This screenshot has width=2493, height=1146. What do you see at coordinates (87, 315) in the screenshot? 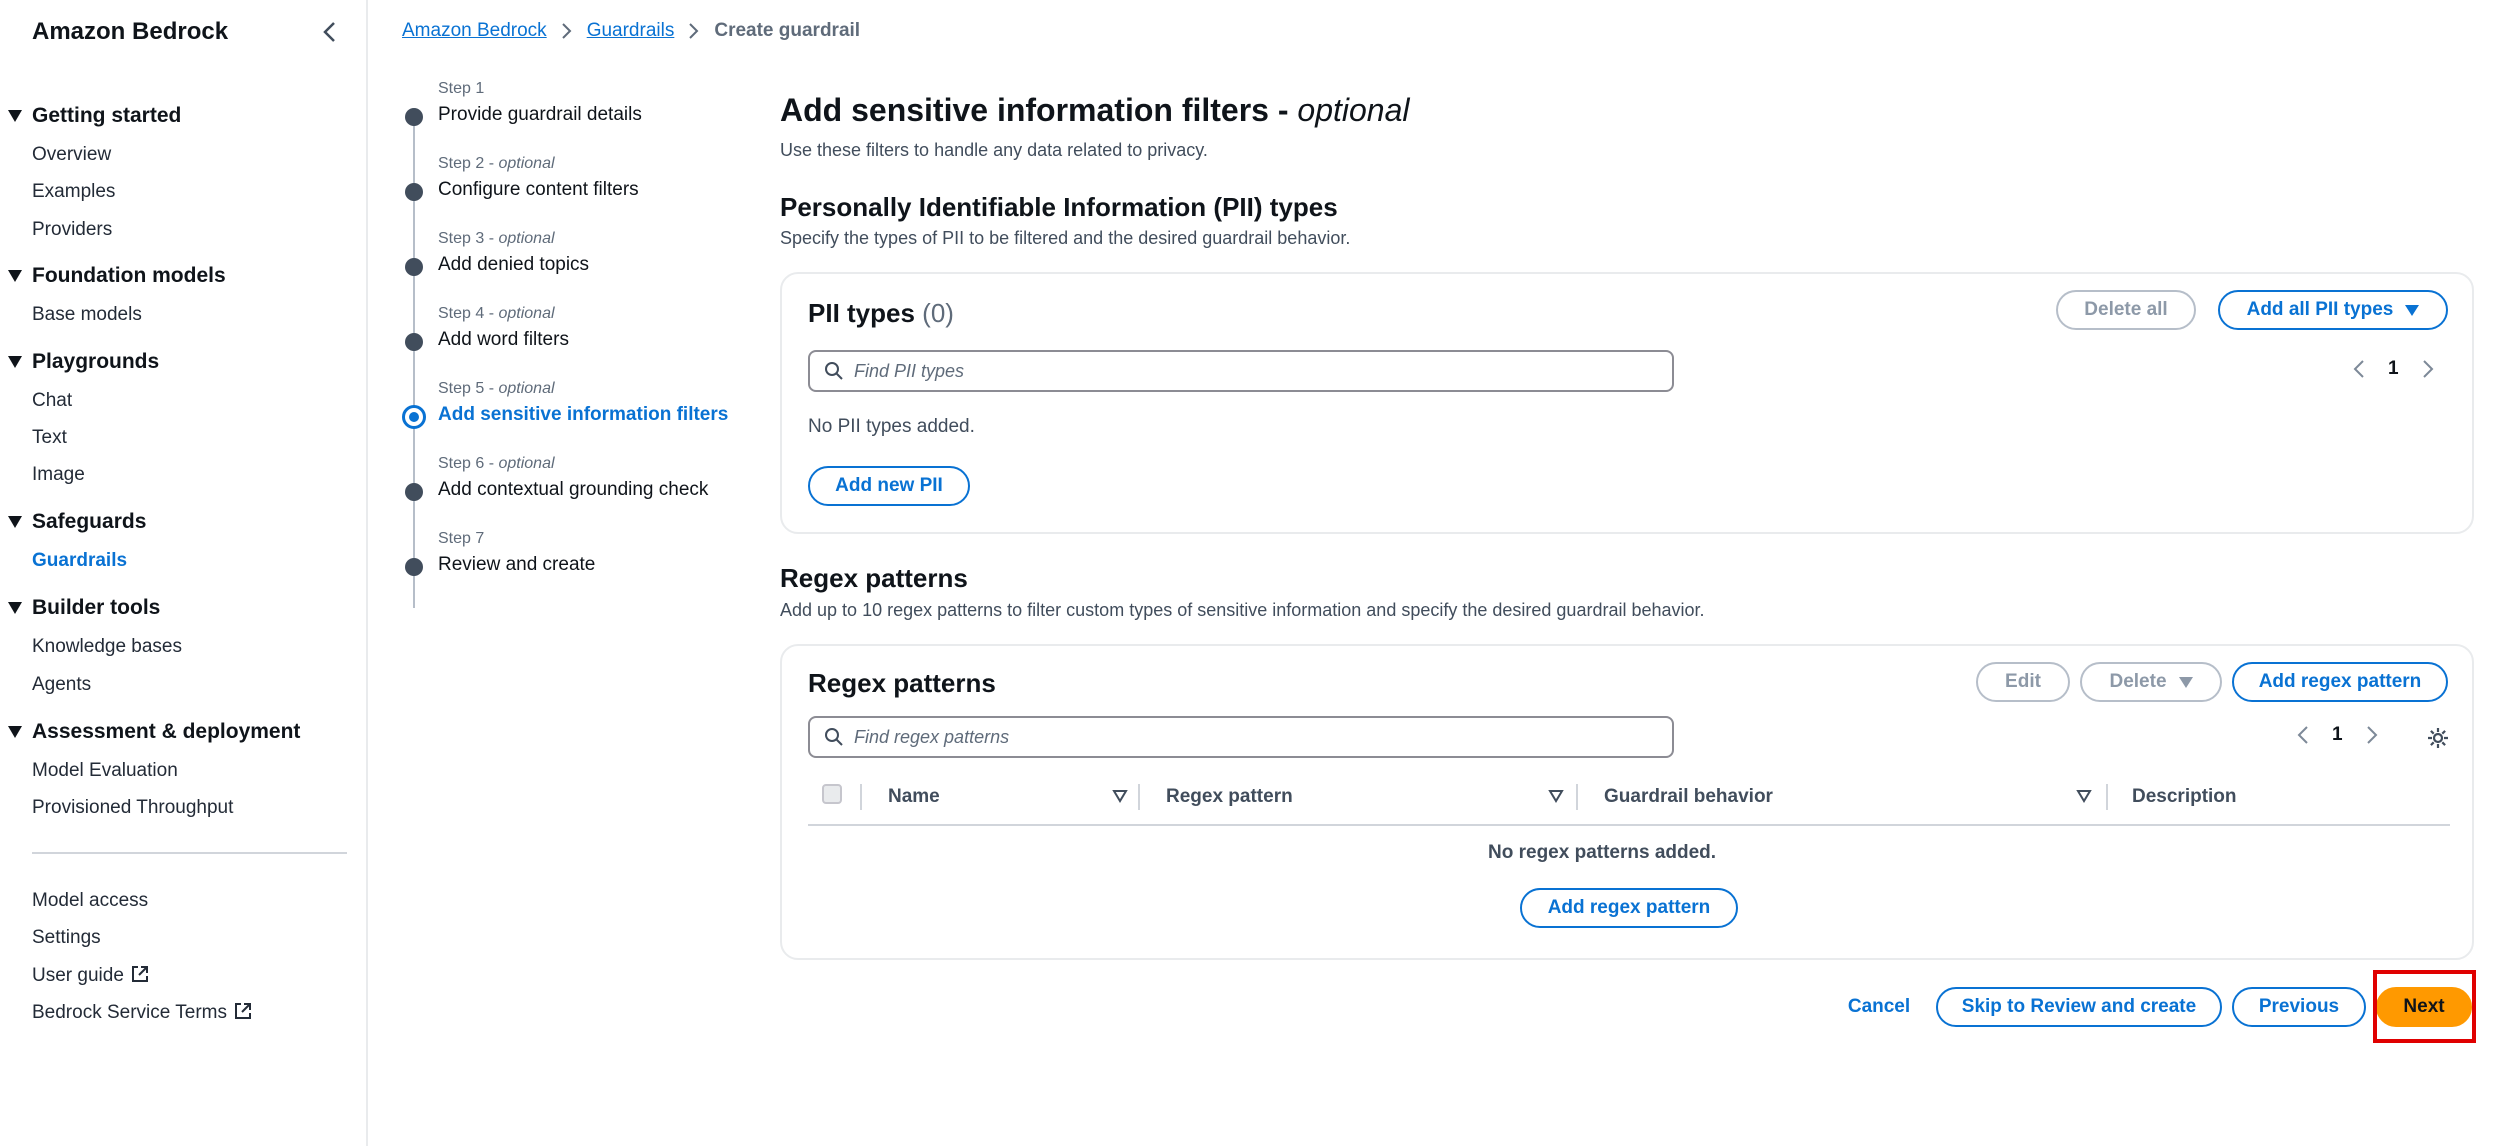
I see `sidebar-item-base-models: Base models` at bounding box center [87, 315].